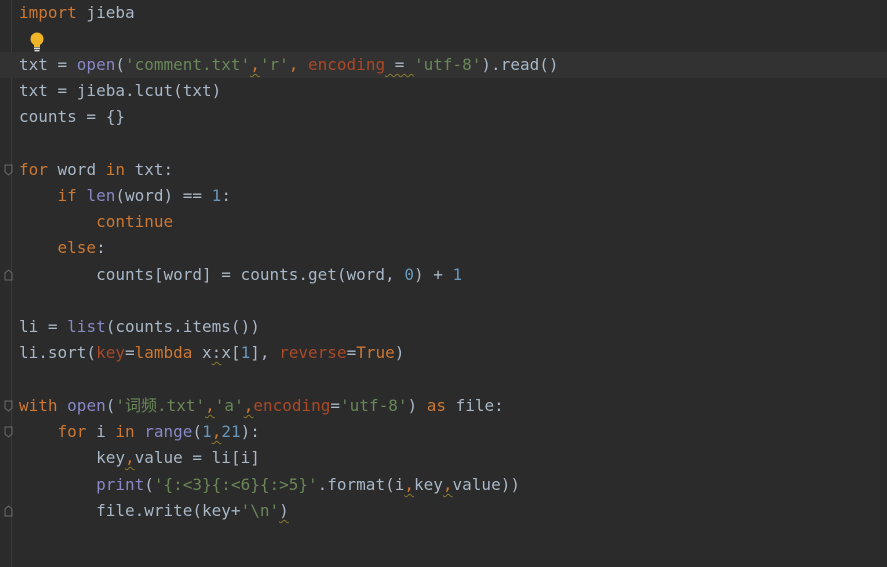 The image size is (887, 567). What do you see at coordinates (149, 169) in the screenshot?
I see `token: txt:` at bounding box center [149, 169].